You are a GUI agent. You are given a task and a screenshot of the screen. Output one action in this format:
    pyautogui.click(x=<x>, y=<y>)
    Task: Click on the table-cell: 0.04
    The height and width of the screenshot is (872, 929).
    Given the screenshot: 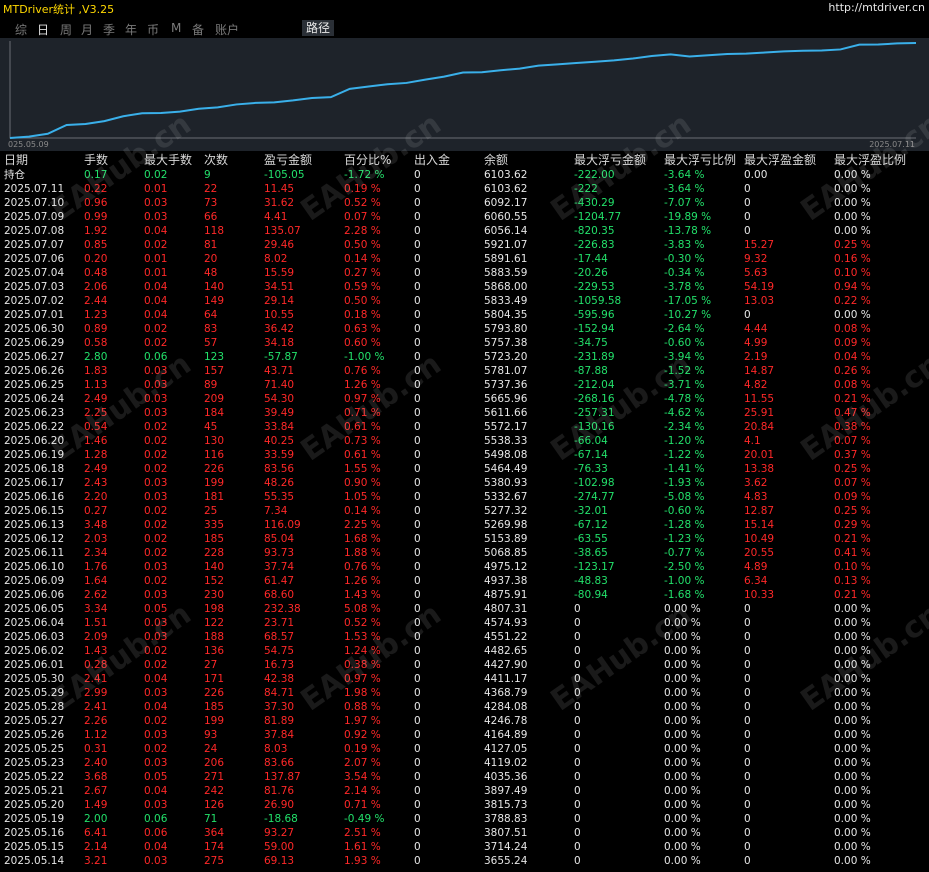 What is the action you would take?
    pyautogui.click(x=156, y=791)
    